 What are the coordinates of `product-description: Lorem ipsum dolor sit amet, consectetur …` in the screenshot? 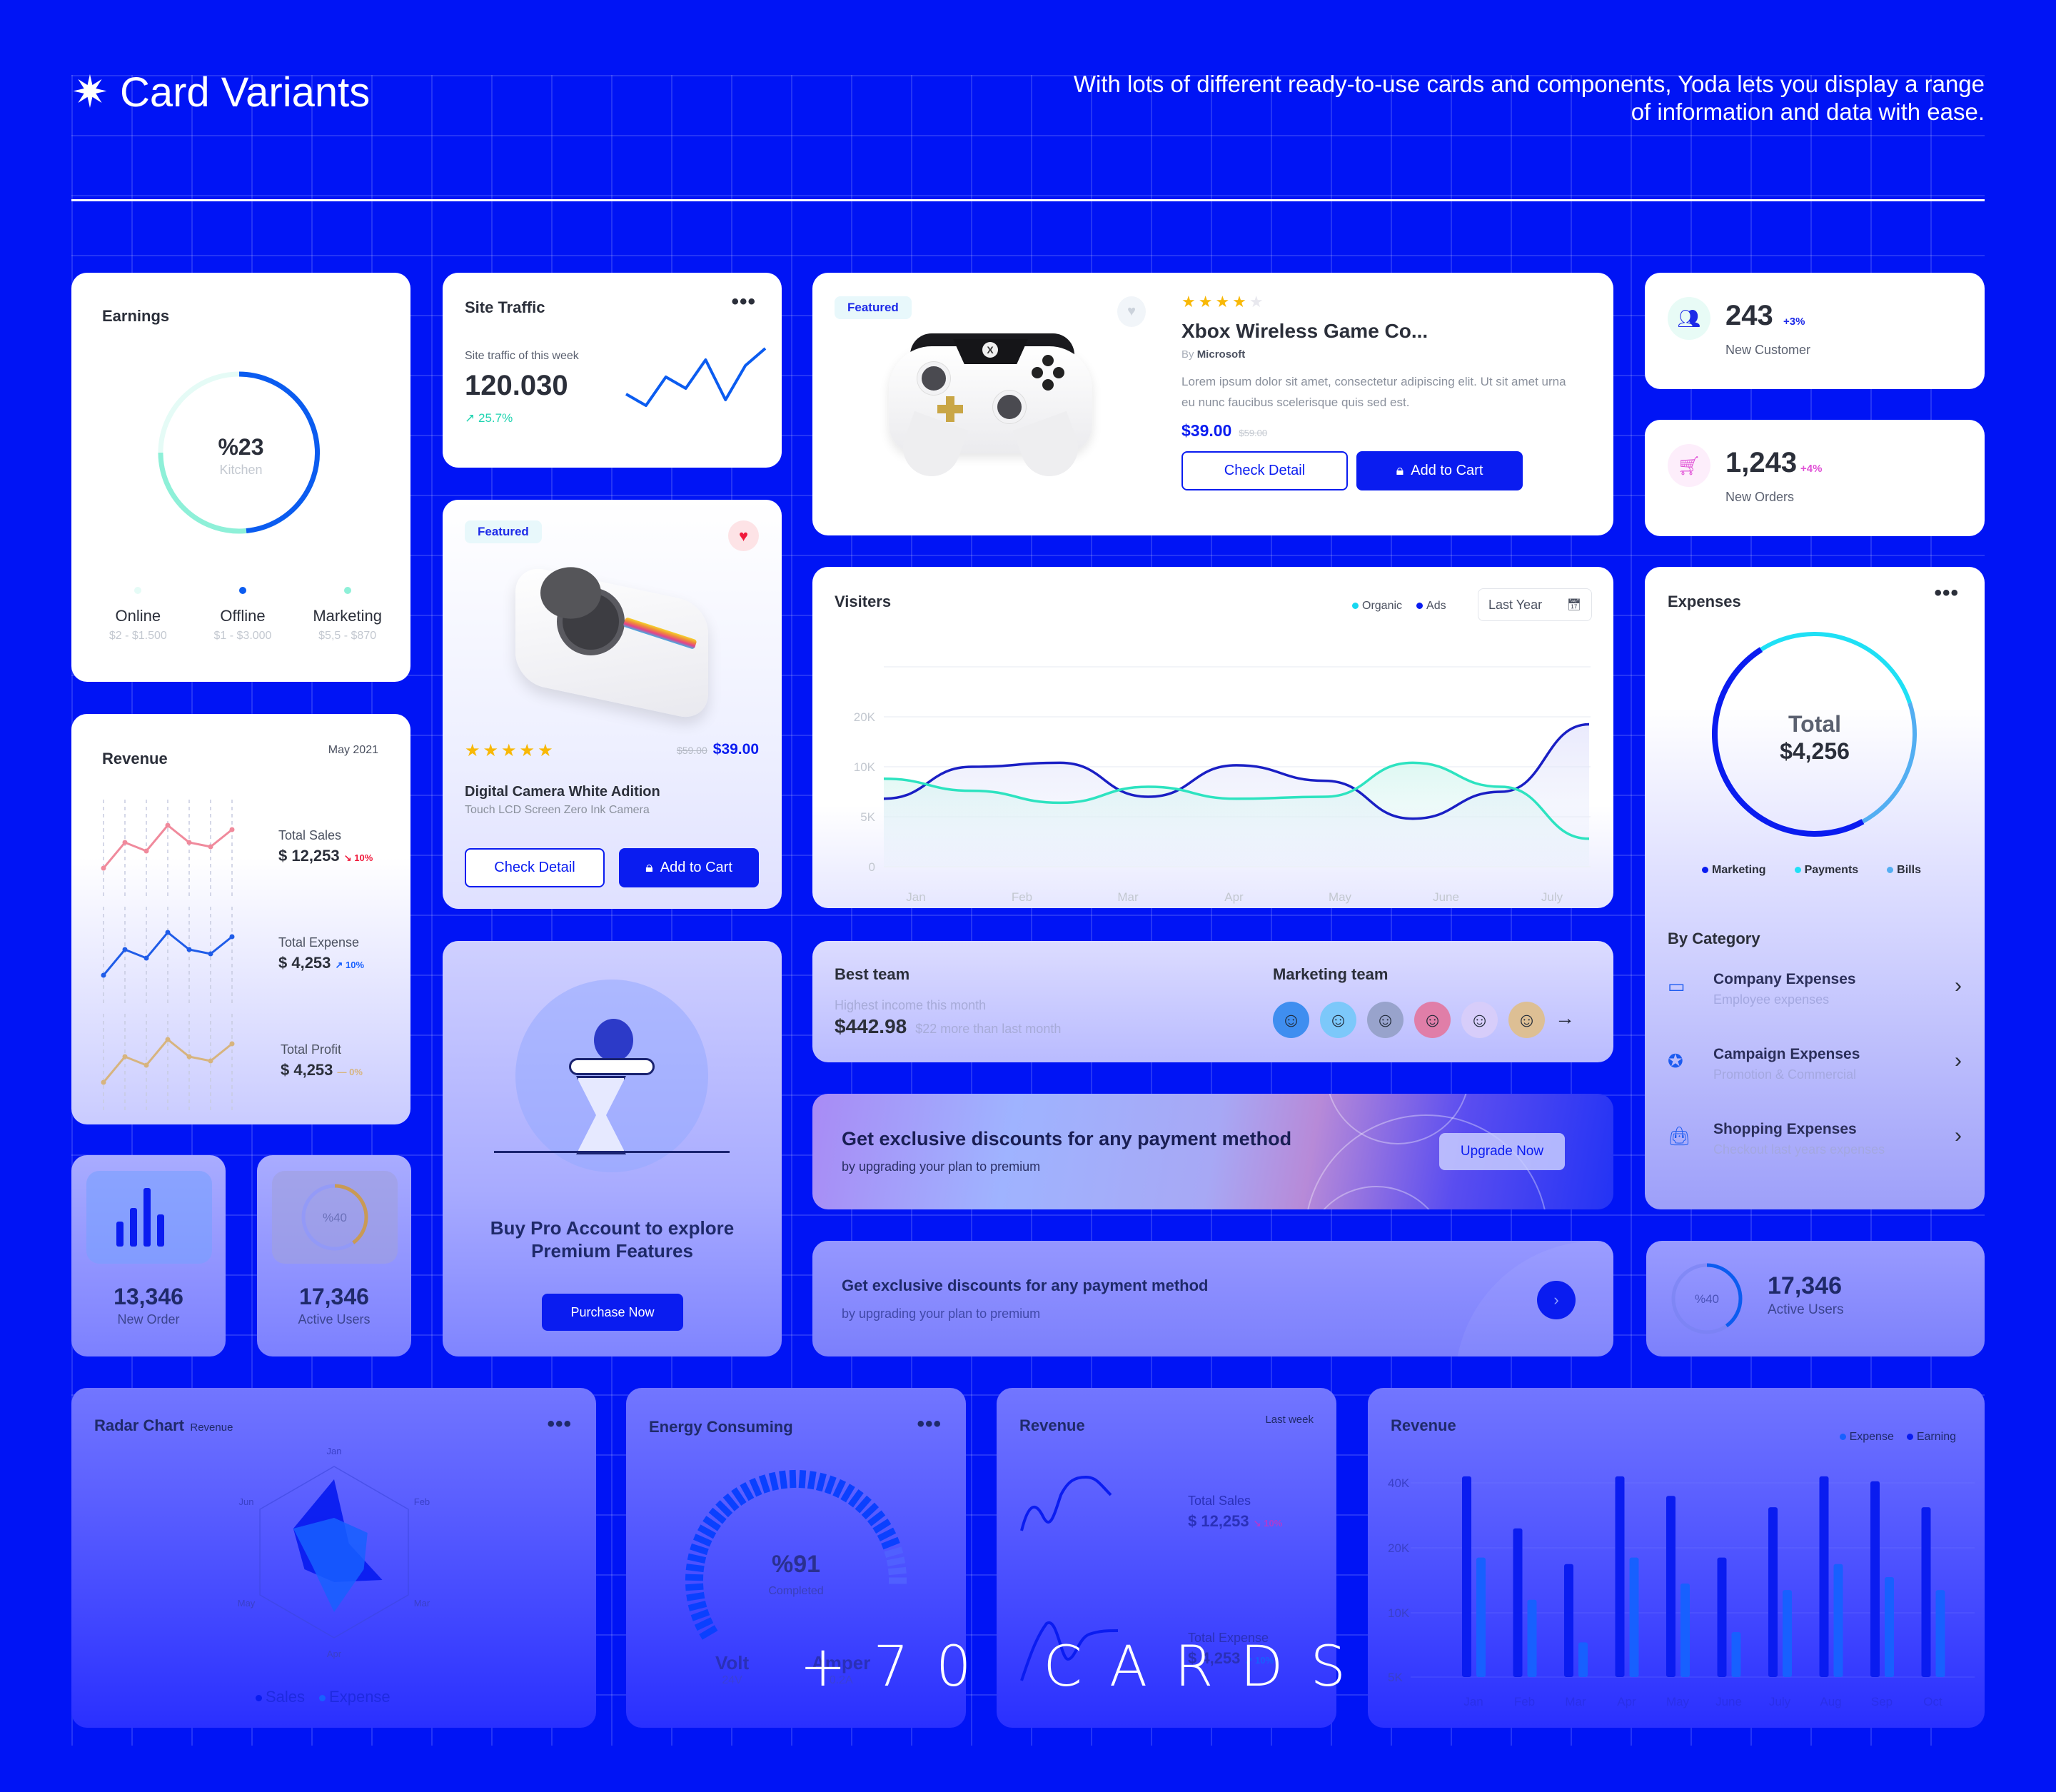 It's located at (1373, 392).